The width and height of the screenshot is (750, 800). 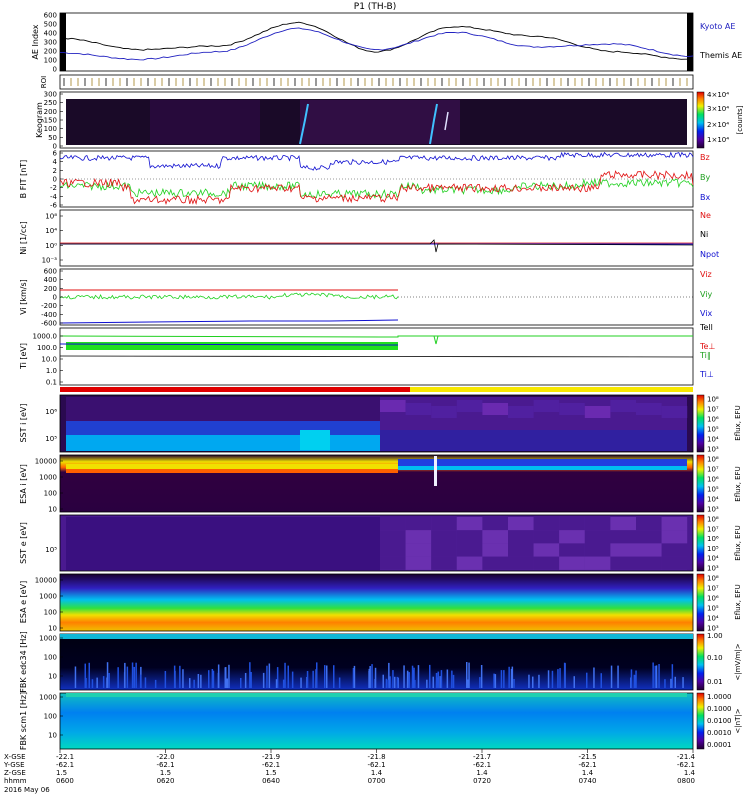 What do you see at coordinates (715, 658) in the screenshot?
I see `fbk-e-cbar-1: 0.10` at bounding box center [715, 658].